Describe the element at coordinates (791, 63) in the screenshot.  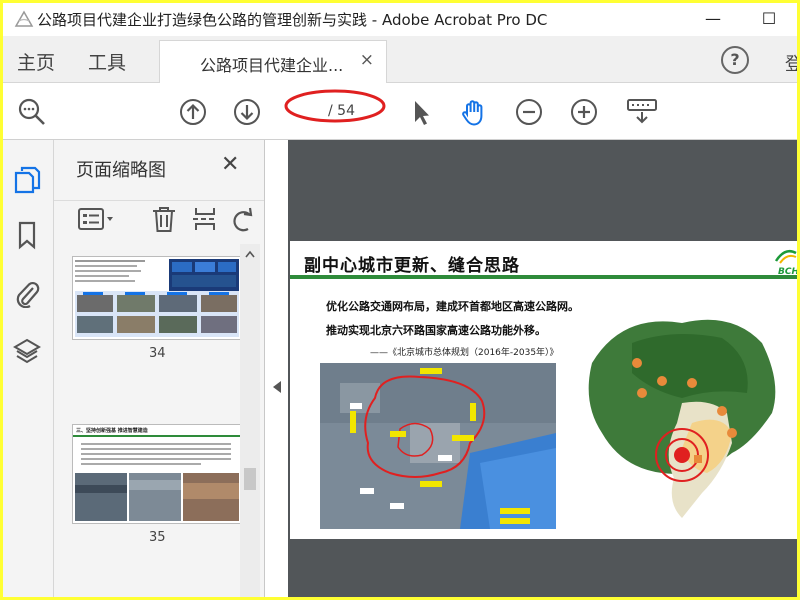
I see `sign-in-button: 登` at that location.